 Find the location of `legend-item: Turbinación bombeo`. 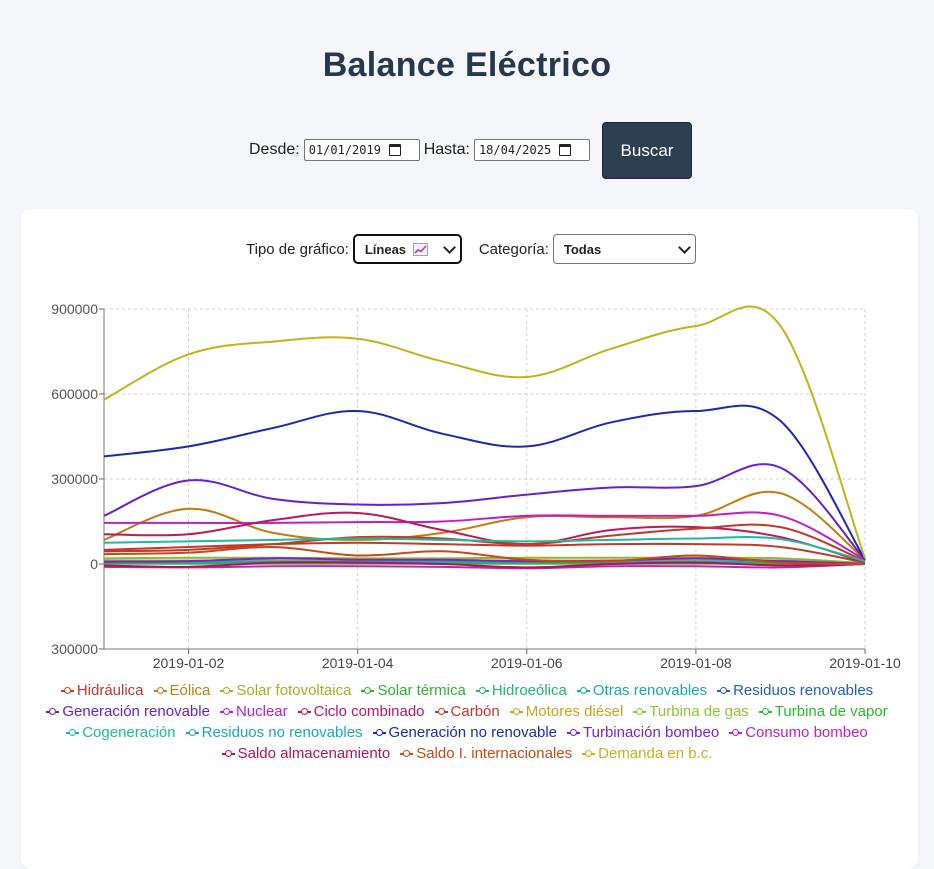

legend-item: Turbinación bombeo is located at coordinates (643, 732).